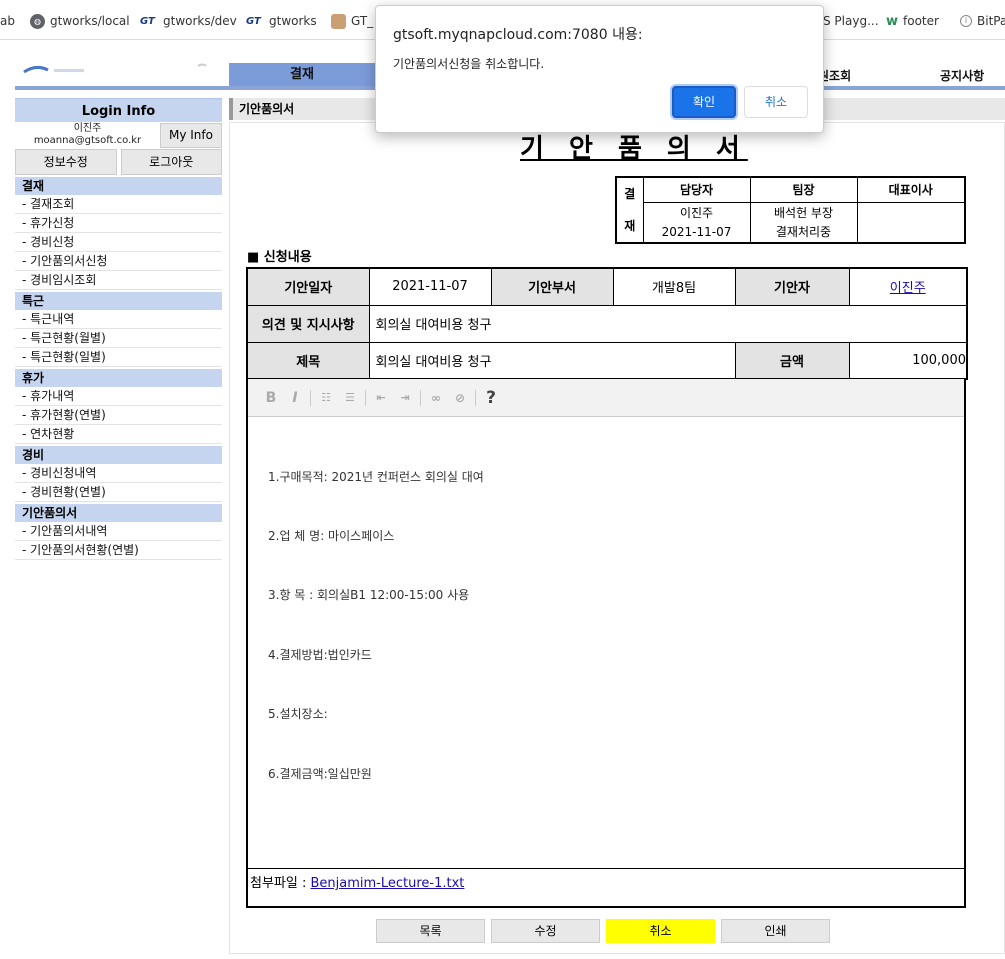  Describe the element at coordinates (430, 931) in the screenshot. I see `list-button: 목록` at that location.